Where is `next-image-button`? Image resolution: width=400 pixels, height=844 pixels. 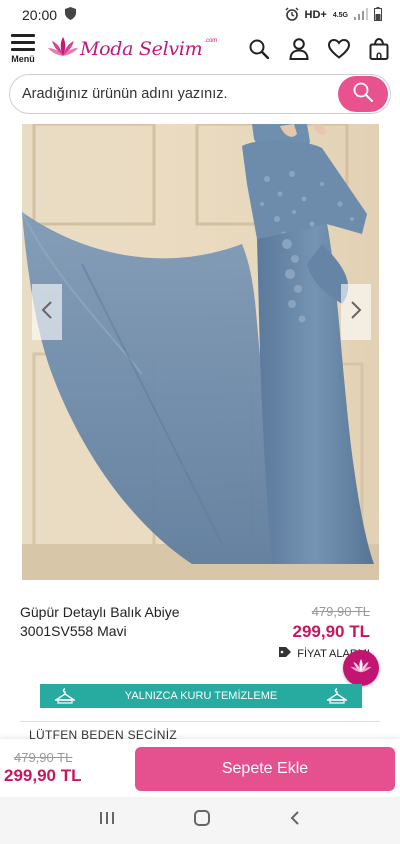 next-image-button is located at coordinates (356, 312).